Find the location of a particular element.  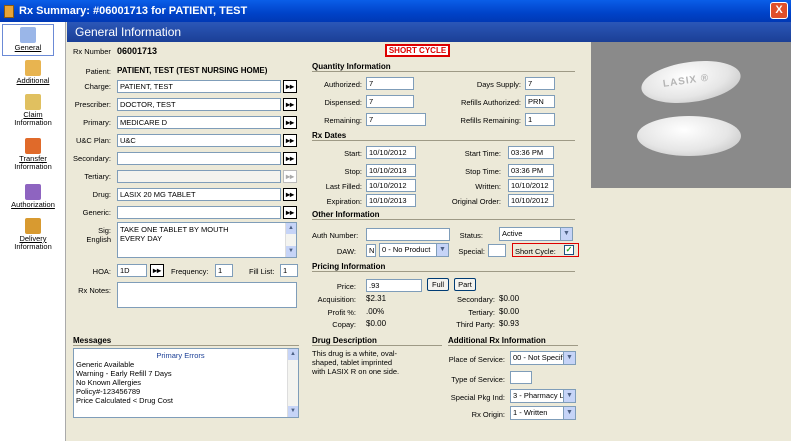

sidebar-item-claim: Claim Information is located at coordinates (33, 110).